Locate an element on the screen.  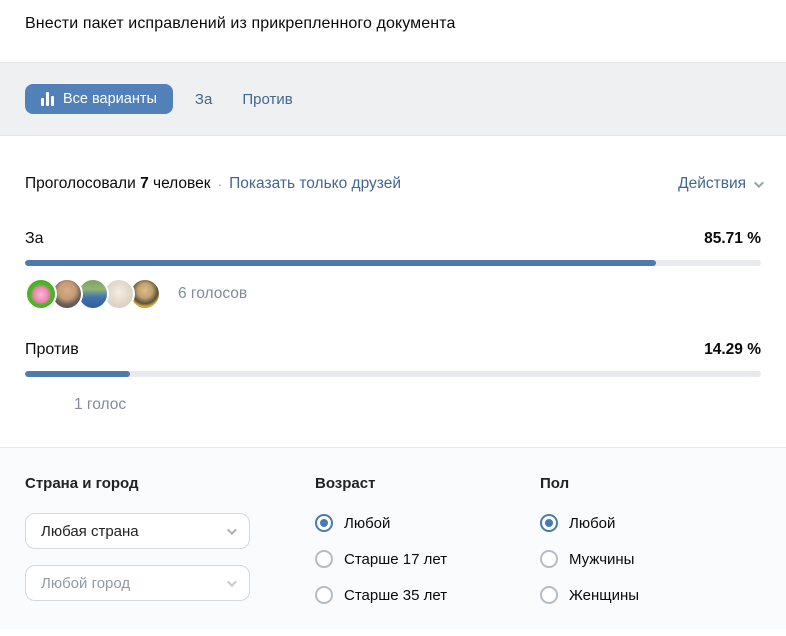
age-option-over-35: Старше 35 лет is located at coordinates (427, 595).